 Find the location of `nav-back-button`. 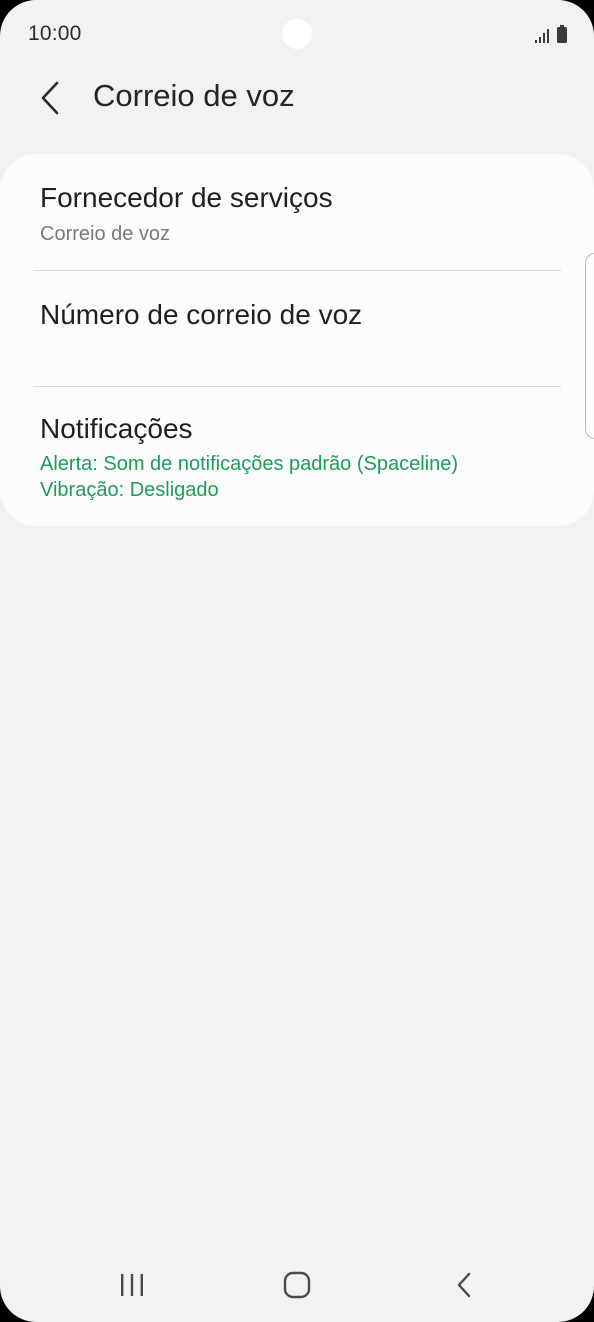

nav-back-button is located at coordinates (464, 1285).